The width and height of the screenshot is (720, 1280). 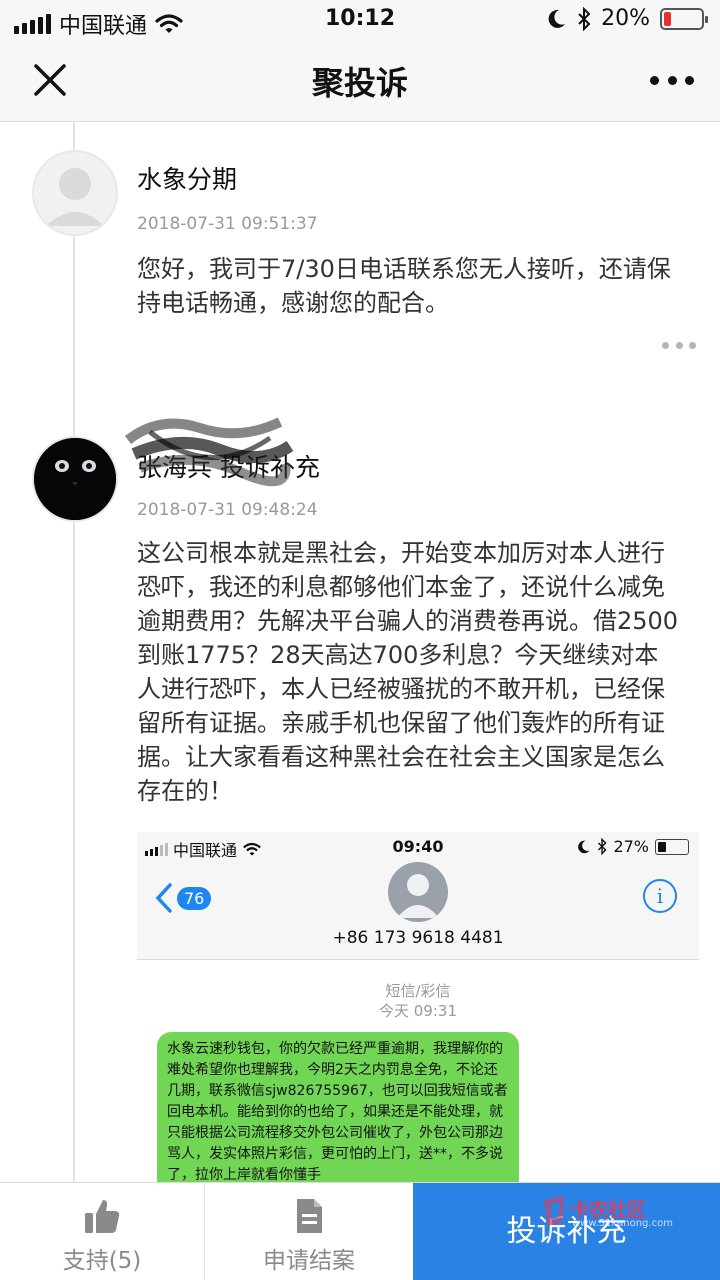 I want to click on chevron-left-icon, so click(x=163, y=898).